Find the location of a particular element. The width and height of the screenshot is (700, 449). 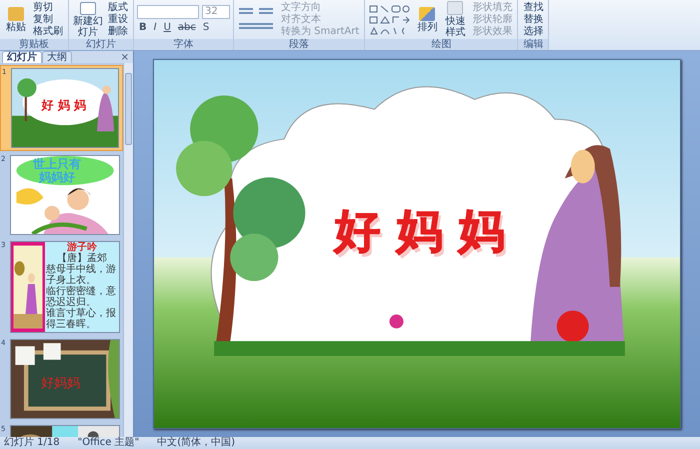

font-name-field is located at coordinates (168, 12).